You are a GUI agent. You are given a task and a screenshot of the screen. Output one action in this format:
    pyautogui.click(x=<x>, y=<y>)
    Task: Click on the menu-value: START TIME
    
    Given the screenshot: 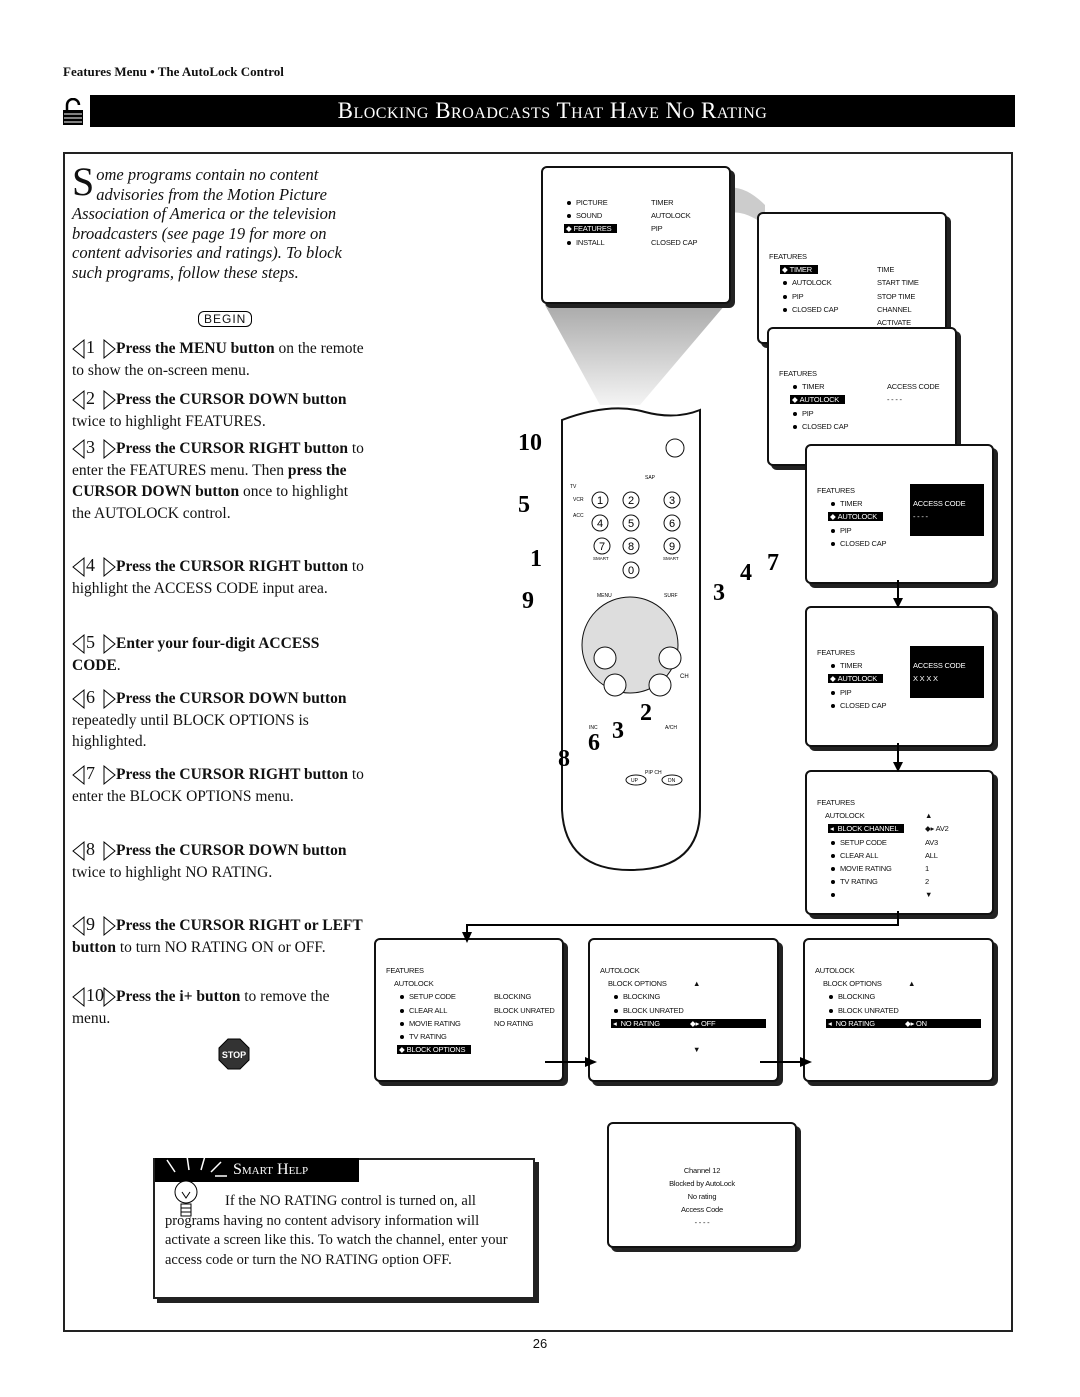 What is the action you would take?
    pyautogui.click(x=898, y=283)
    